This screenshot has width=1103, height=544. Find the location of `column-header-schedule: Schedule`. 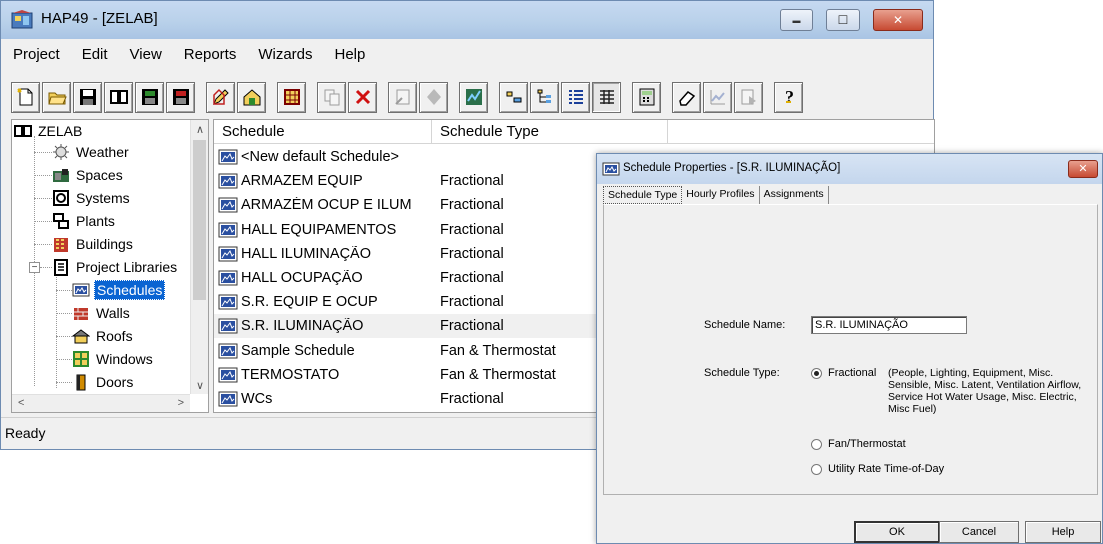

column-header-schedule: Schedule is located at coordinates (323, 132).